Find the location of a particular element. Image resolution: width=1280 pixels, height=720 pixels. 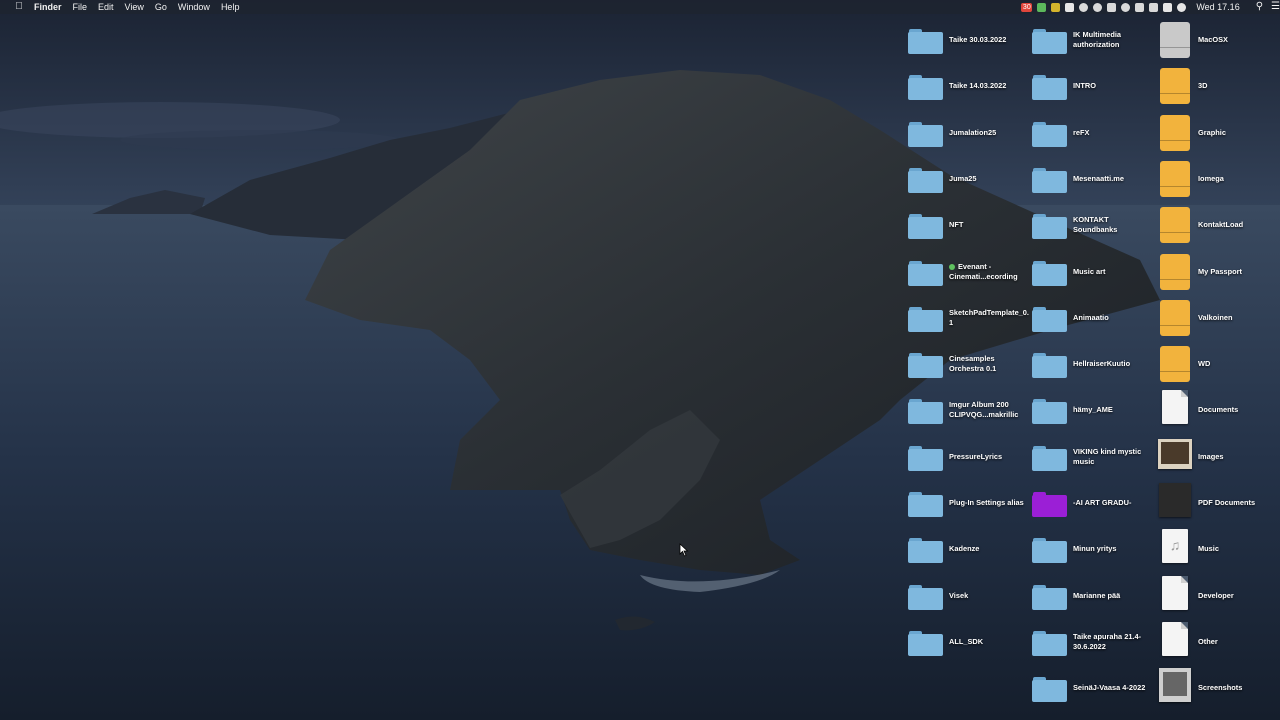

desktop-item: Screenshots is located at coordinates (1217, 687).